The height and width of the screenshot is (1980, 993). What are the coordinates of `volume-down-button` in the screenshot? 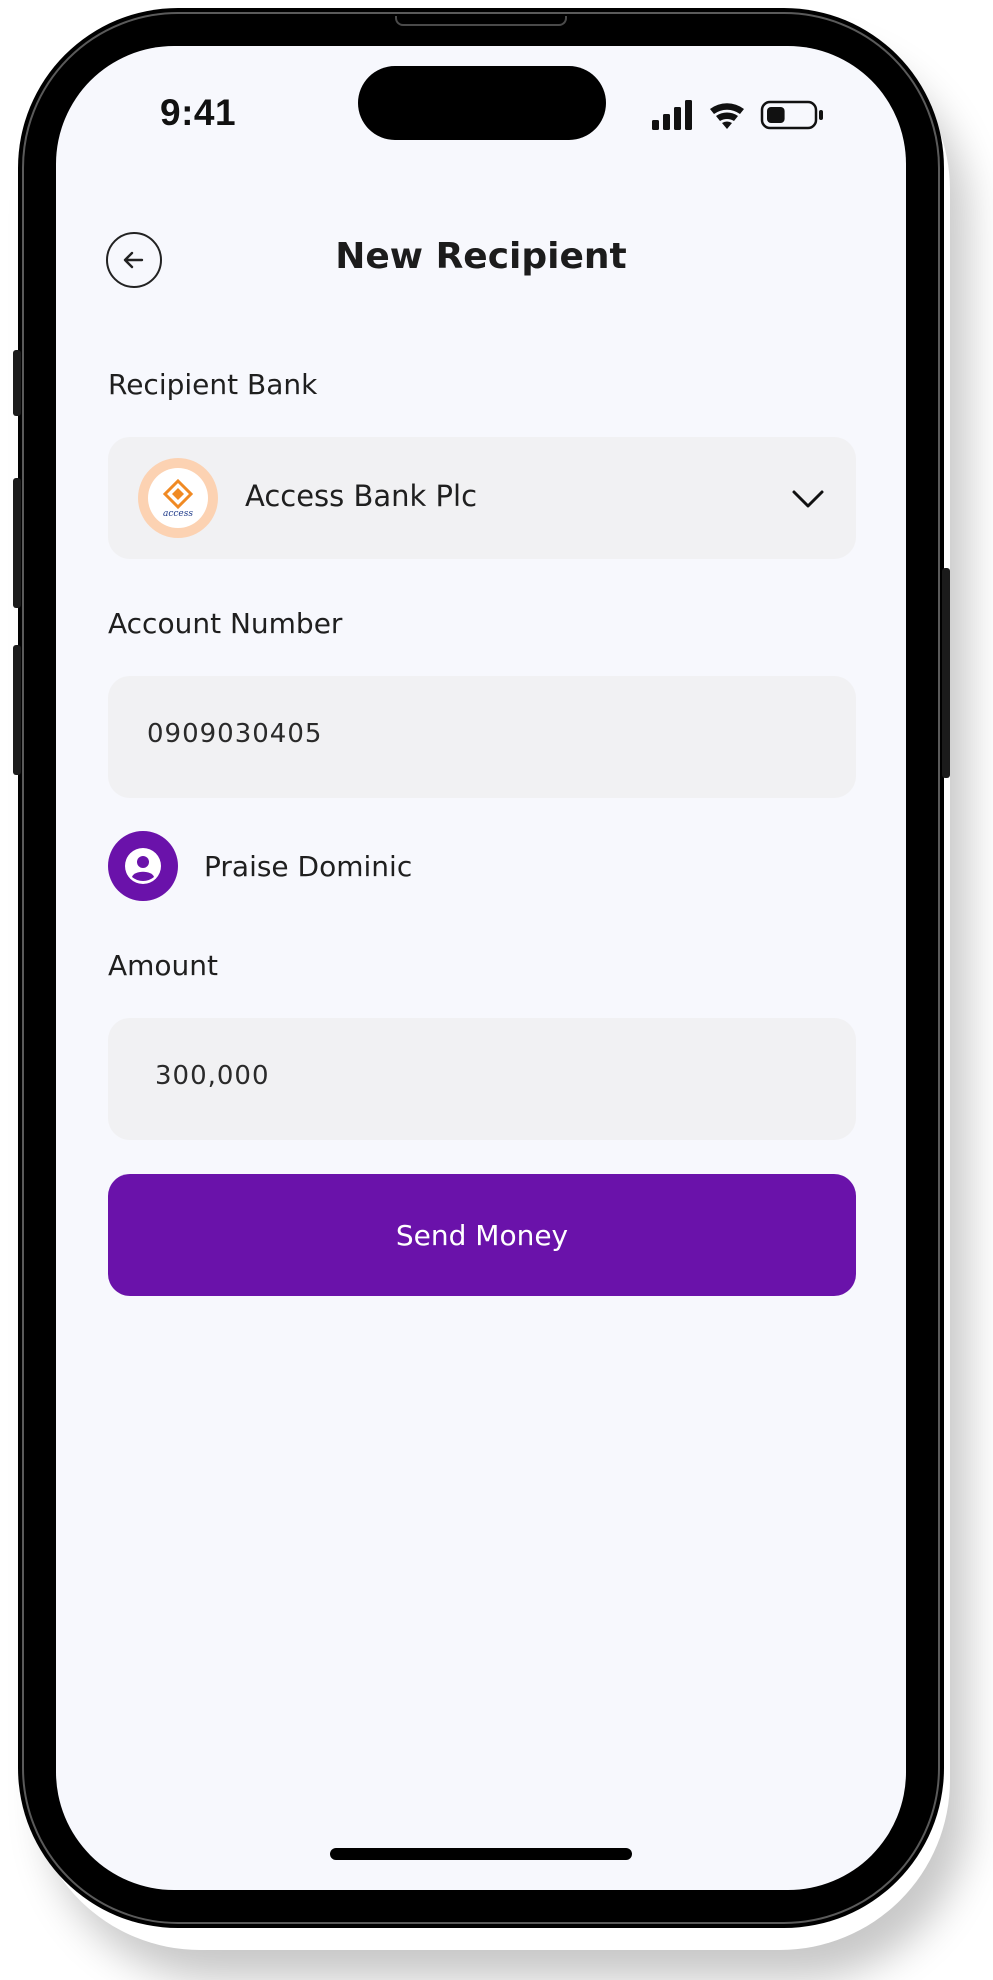 It's located at (17, 710).